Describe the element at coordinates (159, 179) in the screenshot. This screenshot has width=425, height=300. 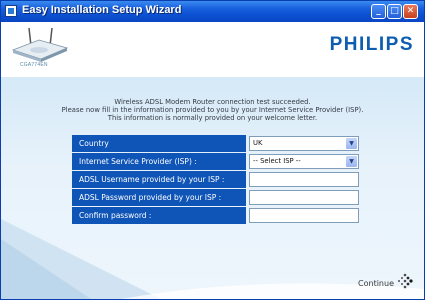
I see `username-label: ADSL Username provided by your ISP :` at that location.